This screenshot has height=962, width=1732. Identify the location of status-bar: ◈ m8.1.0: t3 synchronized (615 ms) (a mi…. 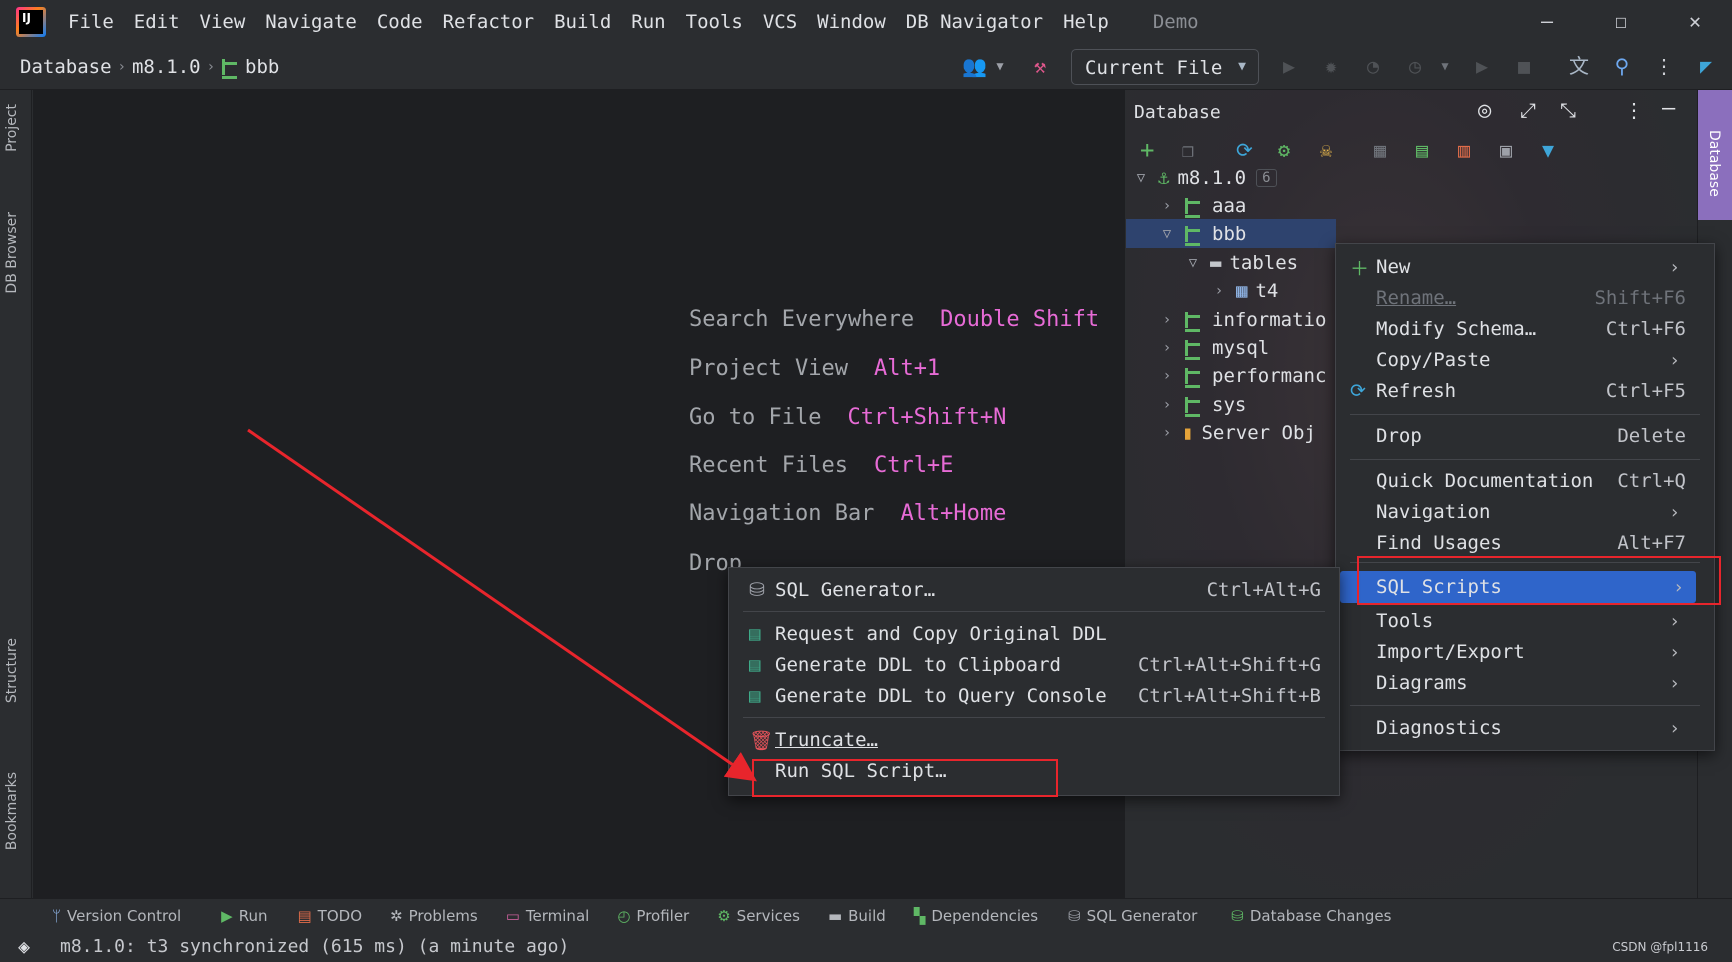
(866, 947).